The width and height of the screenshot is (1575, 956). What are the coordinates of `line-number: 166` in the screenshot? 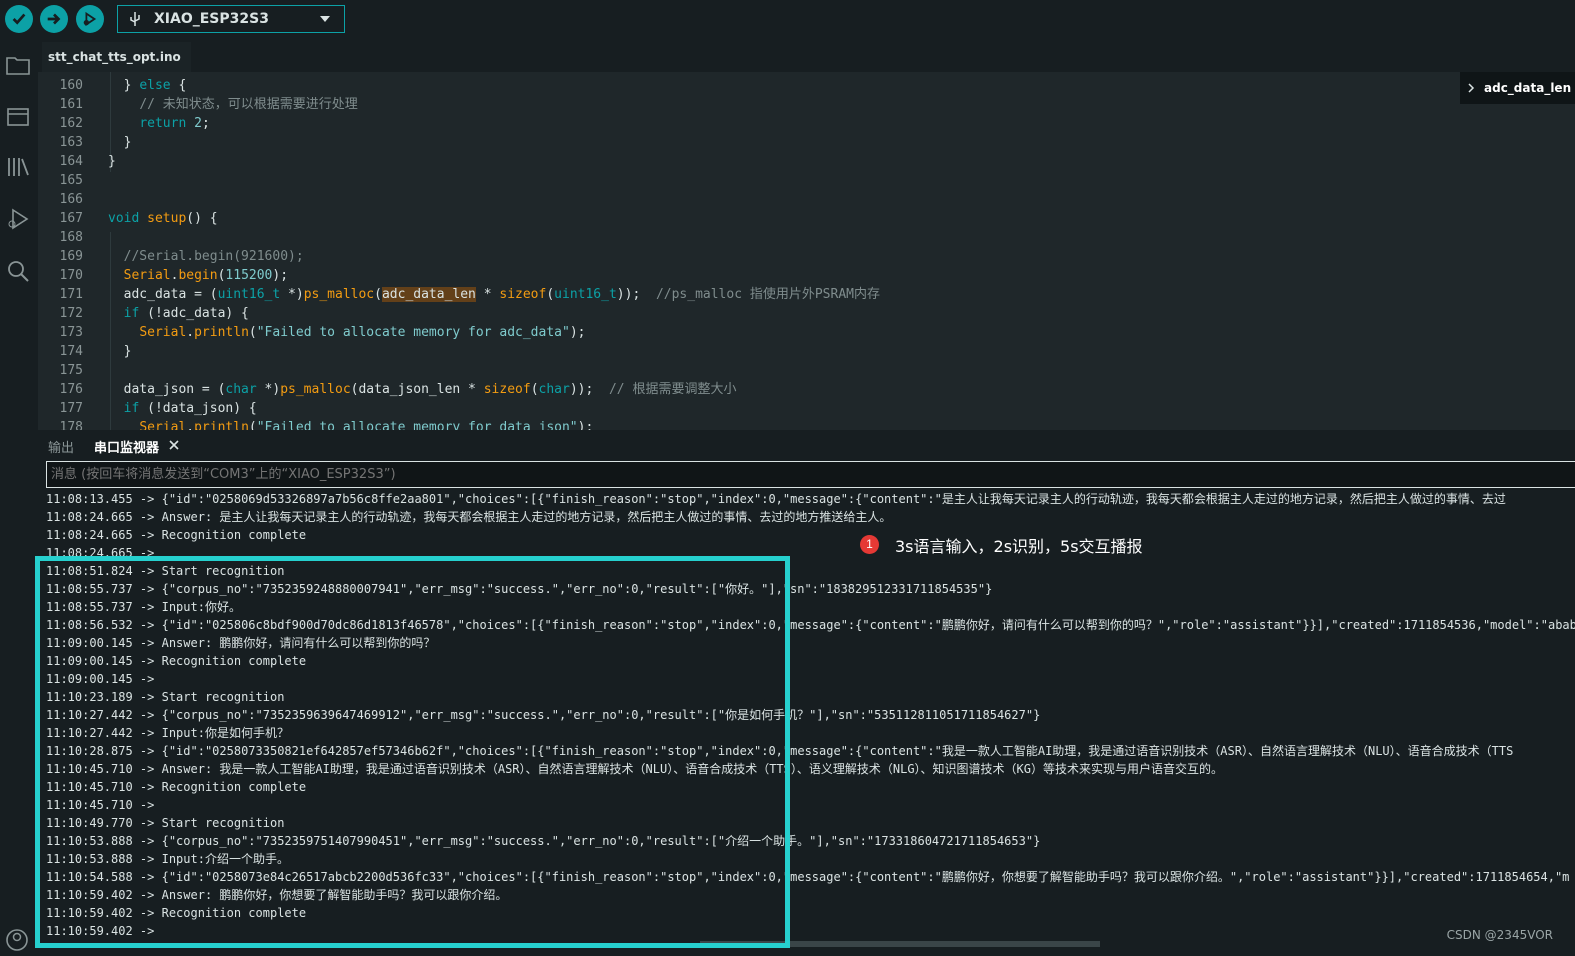 It's located at (71, 199).